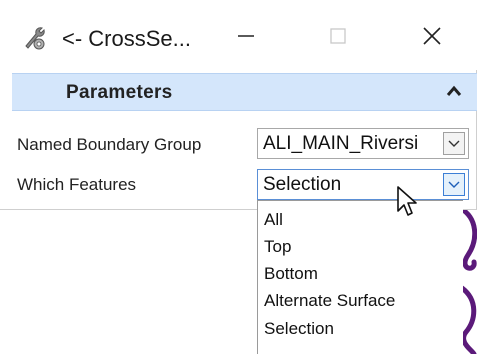  What do you see at coordinates (277, 247) in the screenshot?
I see `dropdown-option: Top` at bounding box center [277, 247].